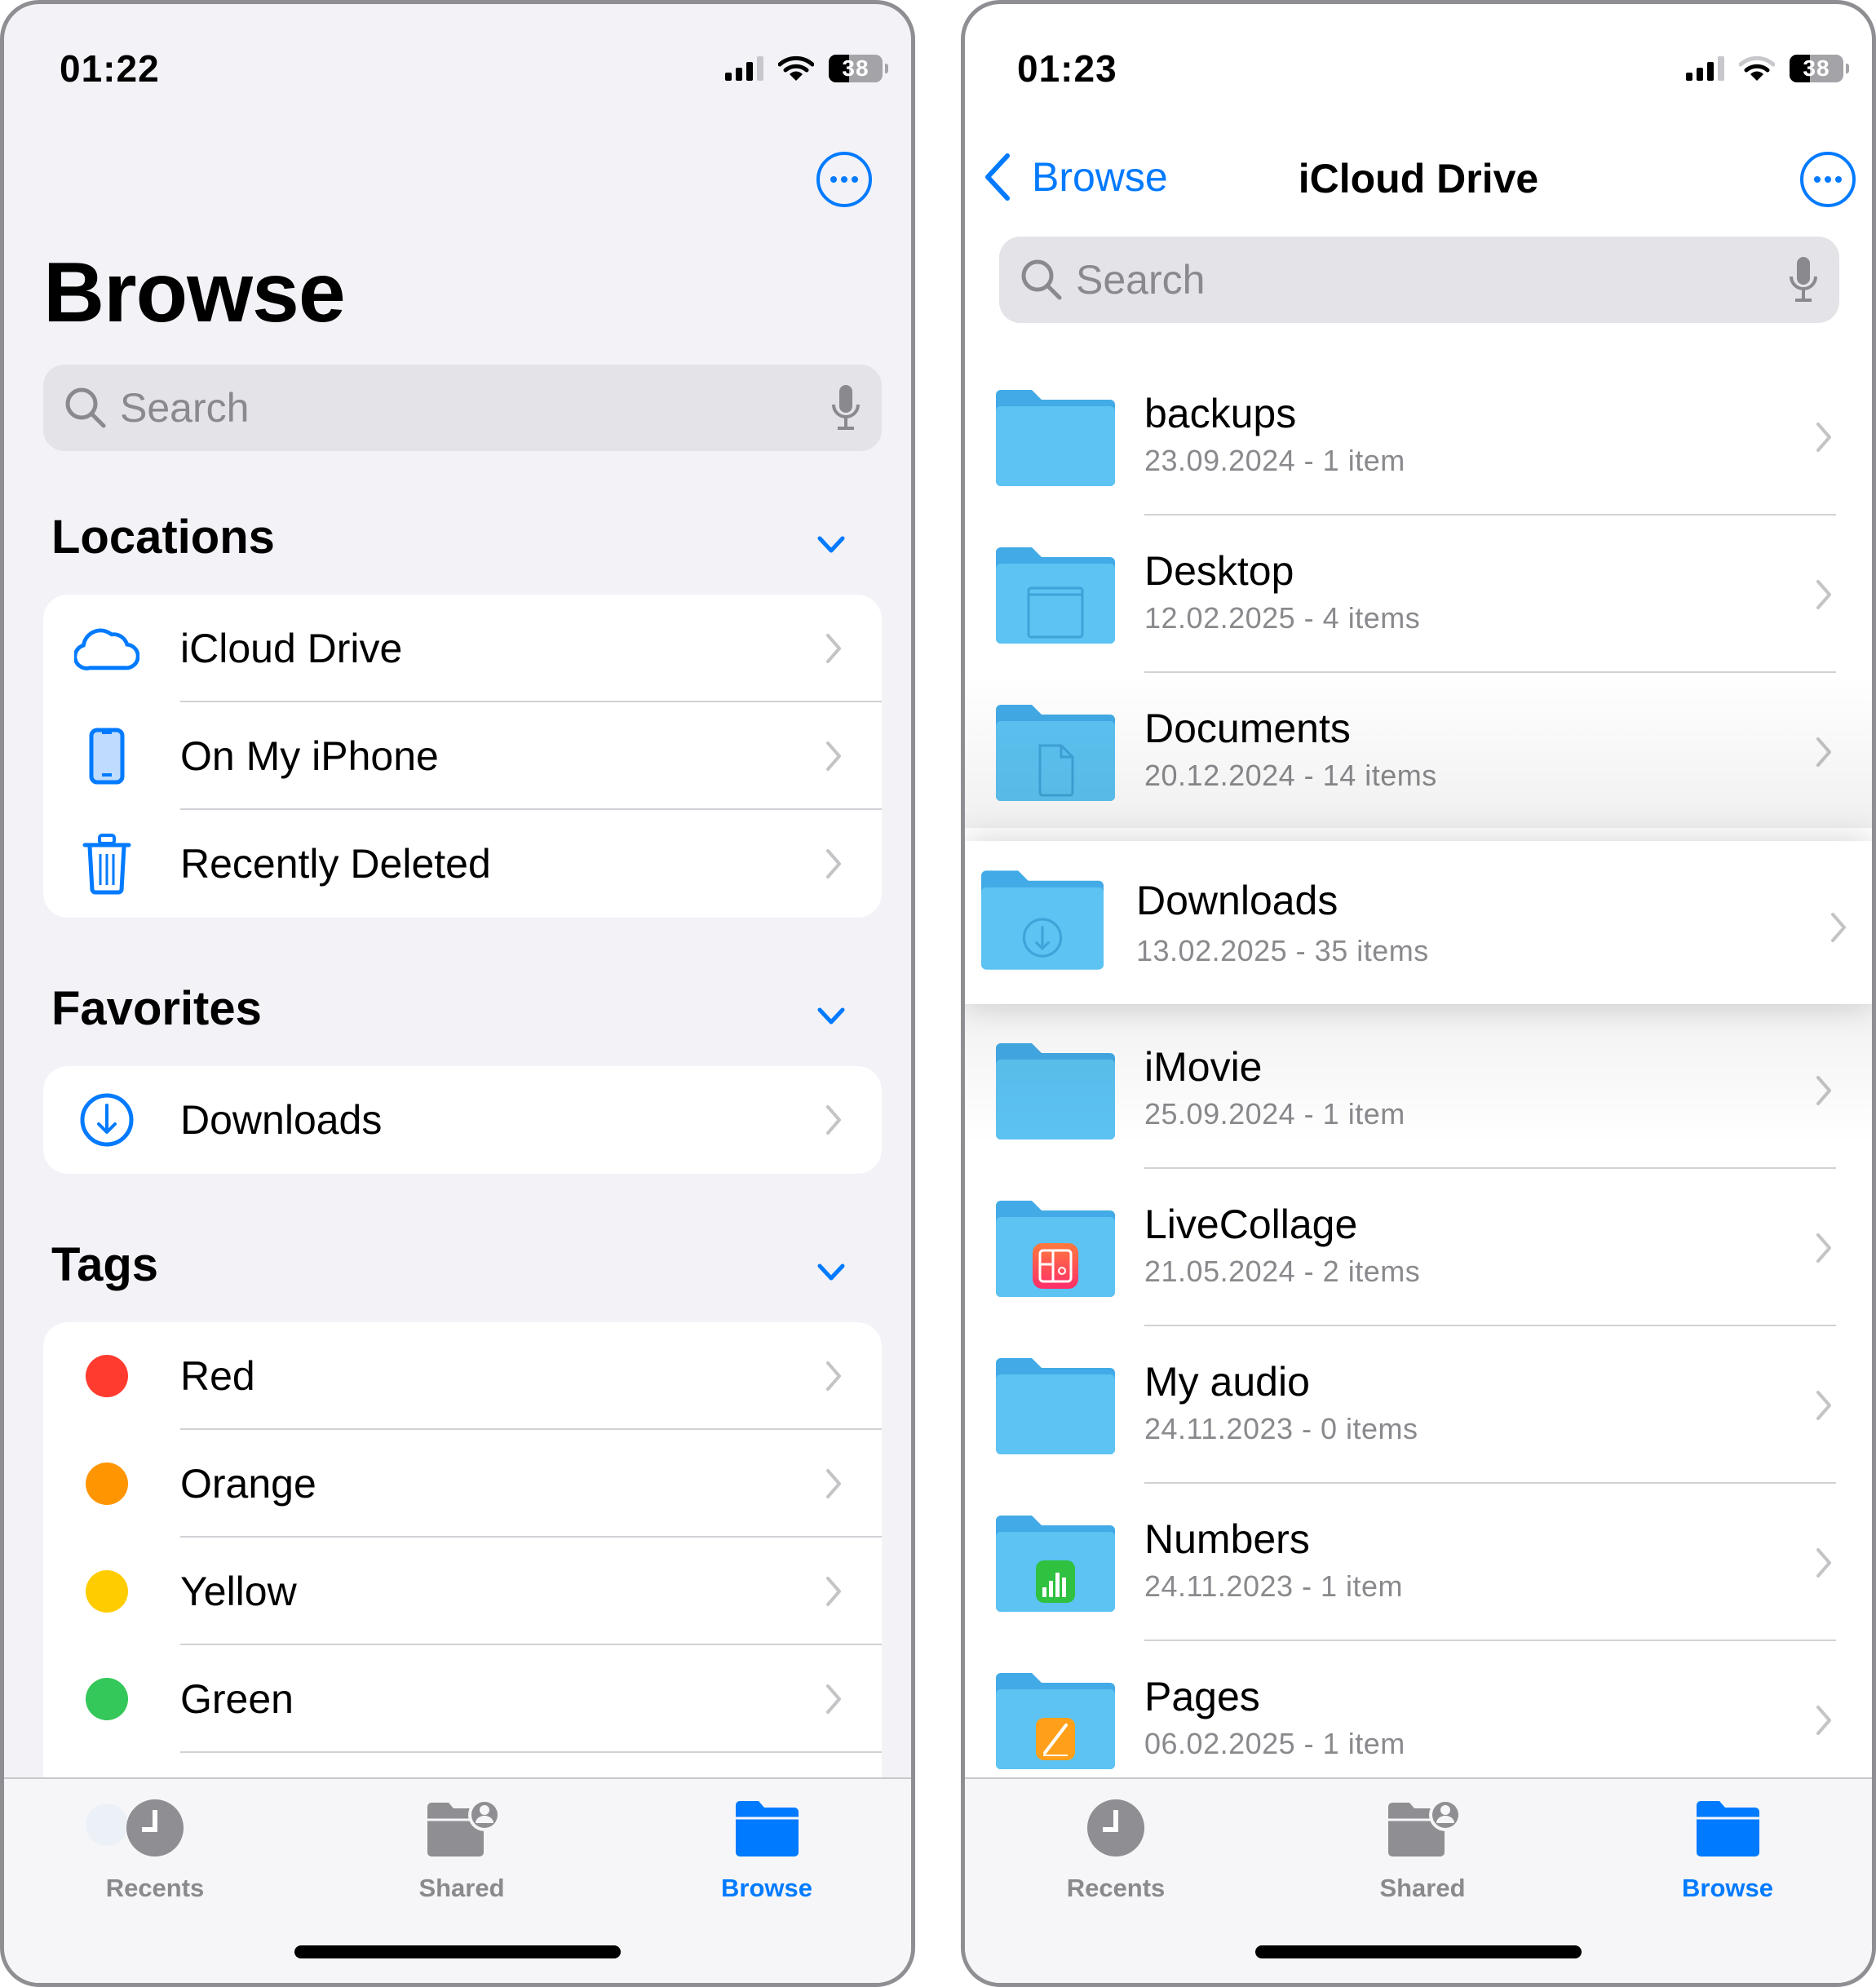 The image size is (1876, 1987). What do you see at coordinates (462, 1120) in the screenshot?
I see `favorite-item-downloads: Downloads` at bounding box center [462, 1120].